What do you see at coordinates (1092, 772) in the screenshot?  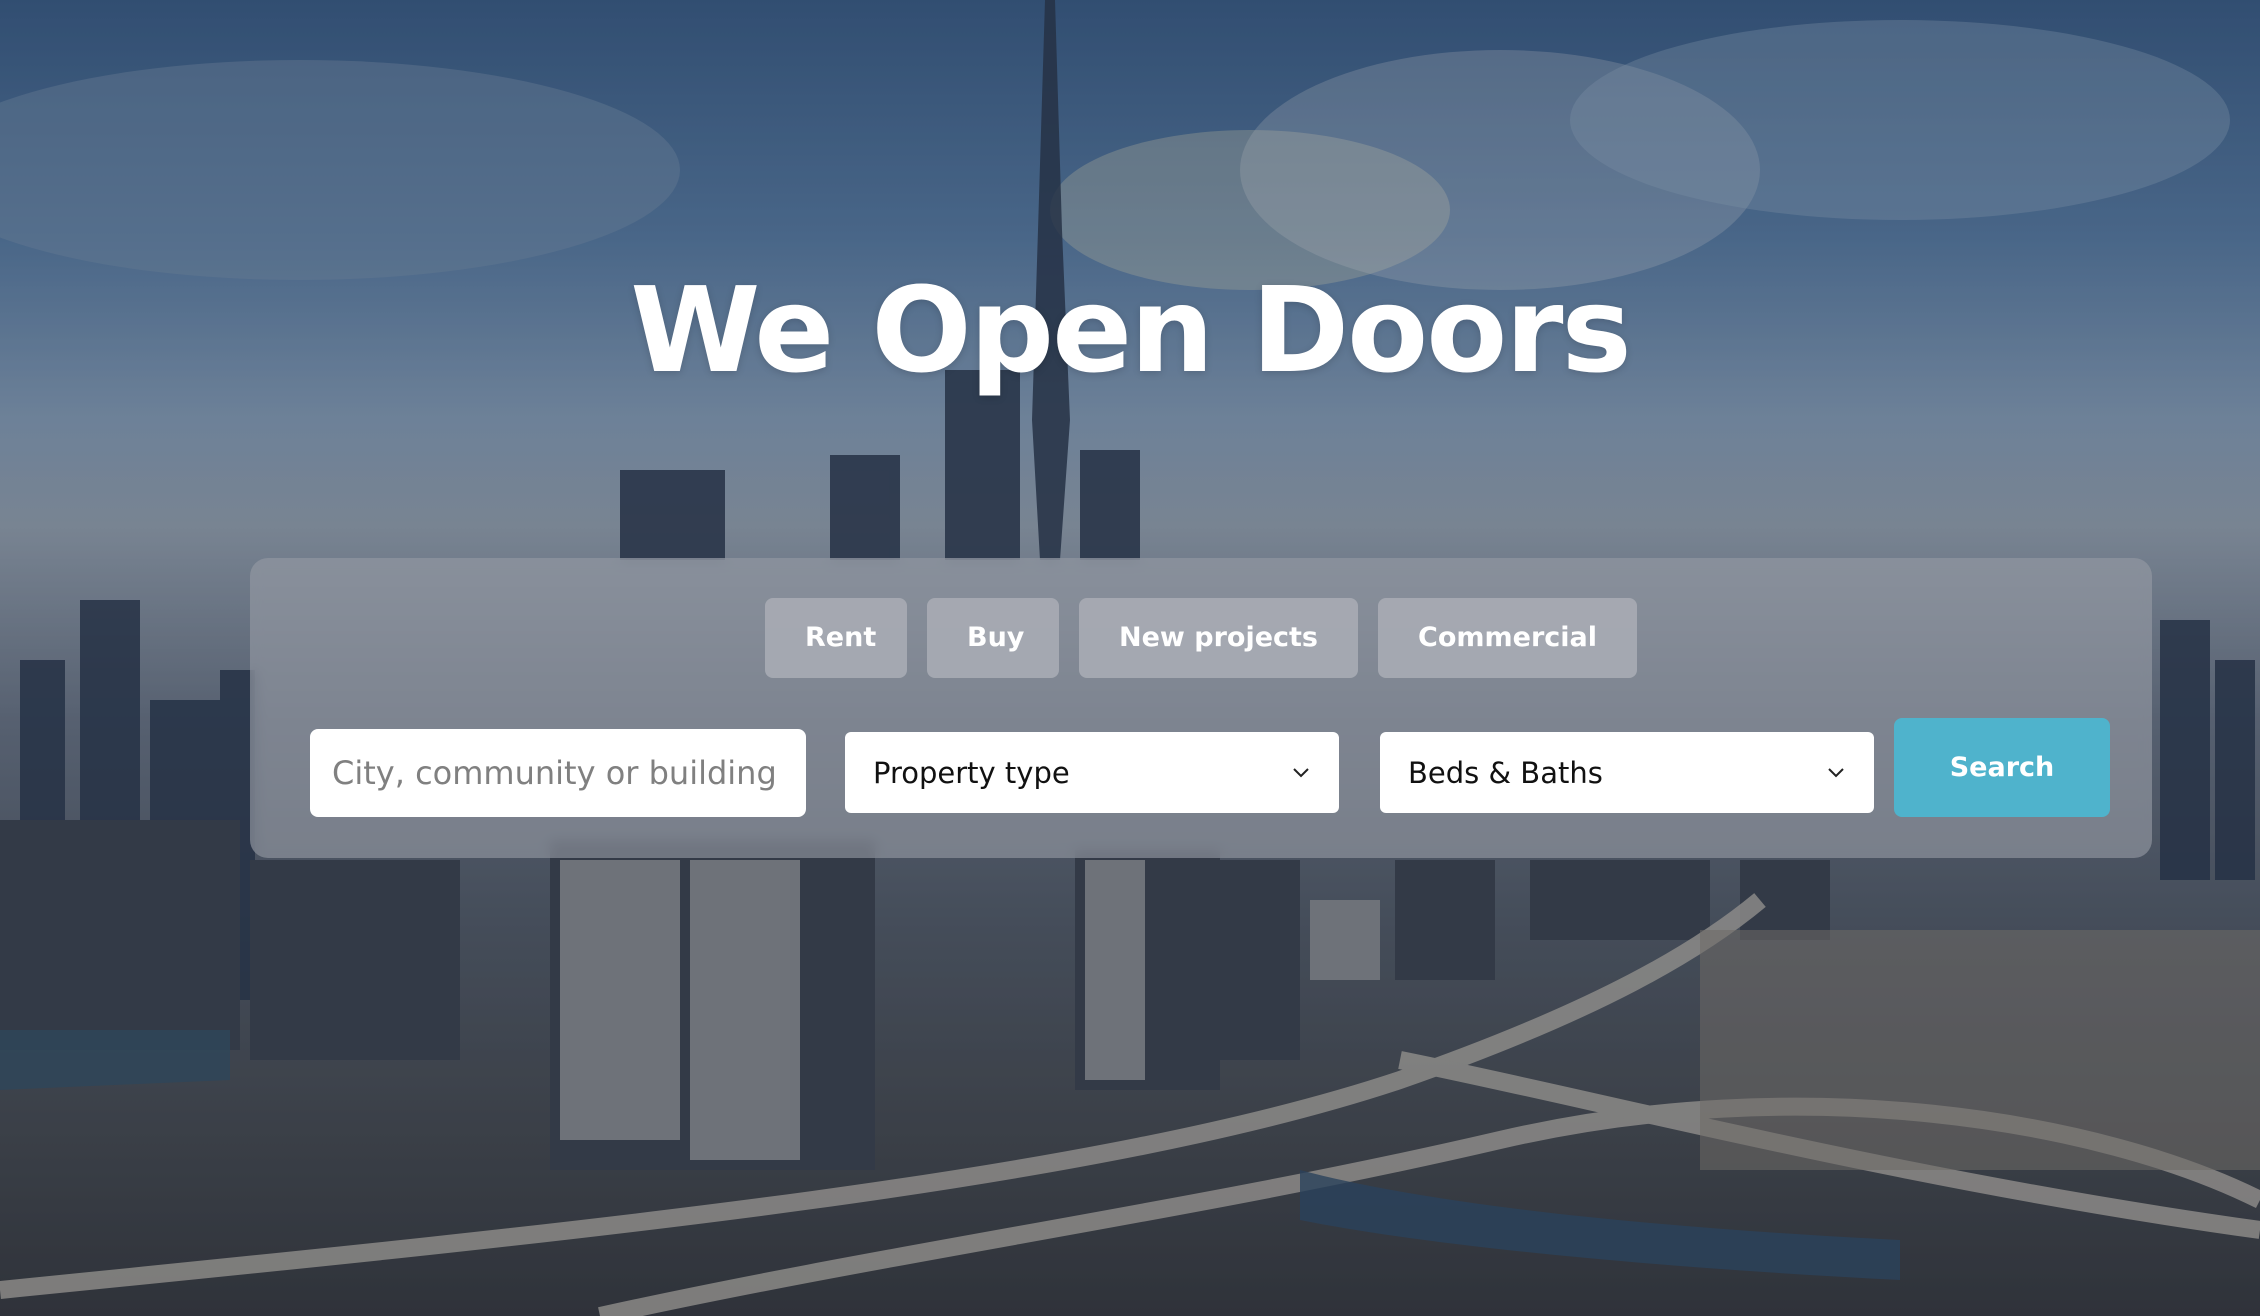 I see `property-type-select: Property type` at bounding box center [1092, 772].